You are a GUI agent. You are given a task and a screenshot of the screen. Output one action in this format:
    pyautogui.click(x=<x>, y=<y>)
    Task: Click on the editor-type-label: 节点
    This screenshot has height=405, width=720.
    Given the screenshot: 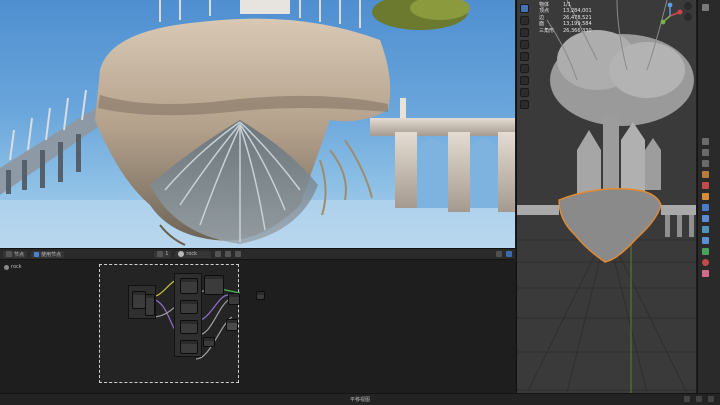 What is the action you would take?
    pyautogui.click(x=19, y=254)
    